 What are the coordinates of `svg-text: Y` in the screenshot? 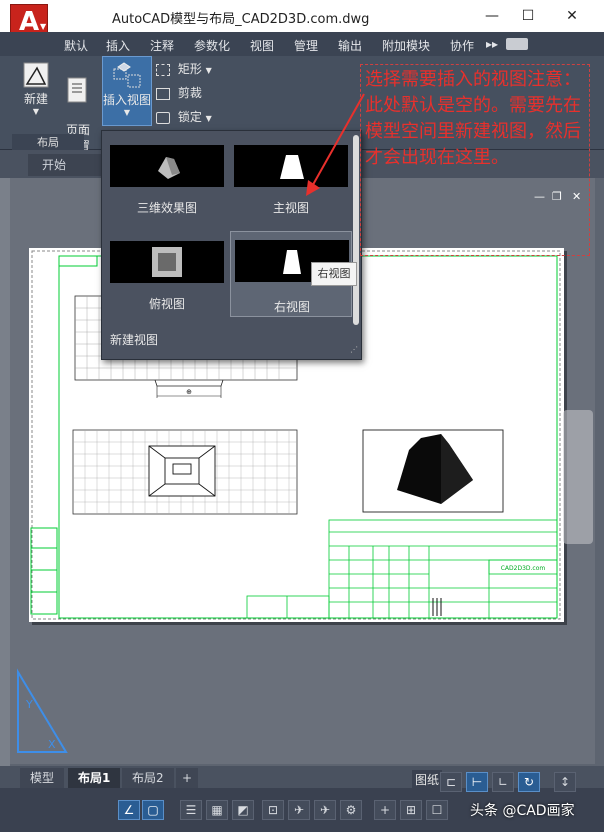 It's located at (29, 704).